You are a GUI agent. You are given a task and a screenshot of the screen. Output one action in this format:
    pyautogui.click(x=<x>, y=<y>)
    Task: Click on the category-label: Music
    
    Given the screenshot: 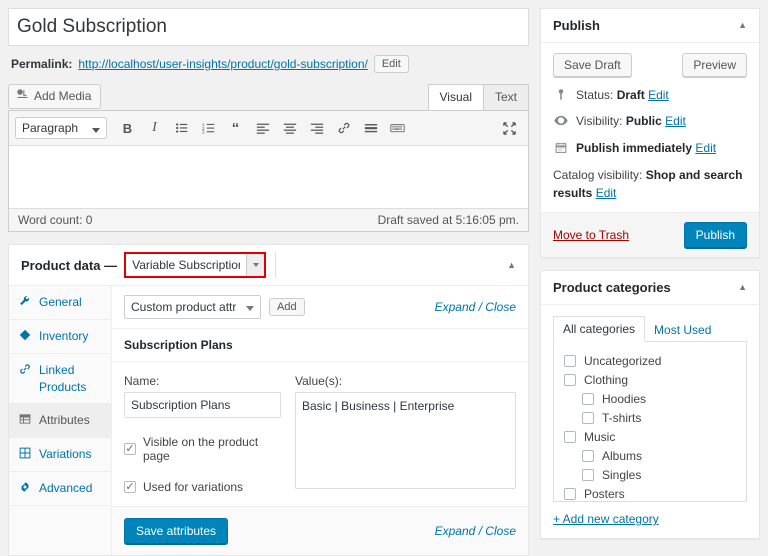 What is the action you would take?
    pyautogui.click(x=600, y=436)
    